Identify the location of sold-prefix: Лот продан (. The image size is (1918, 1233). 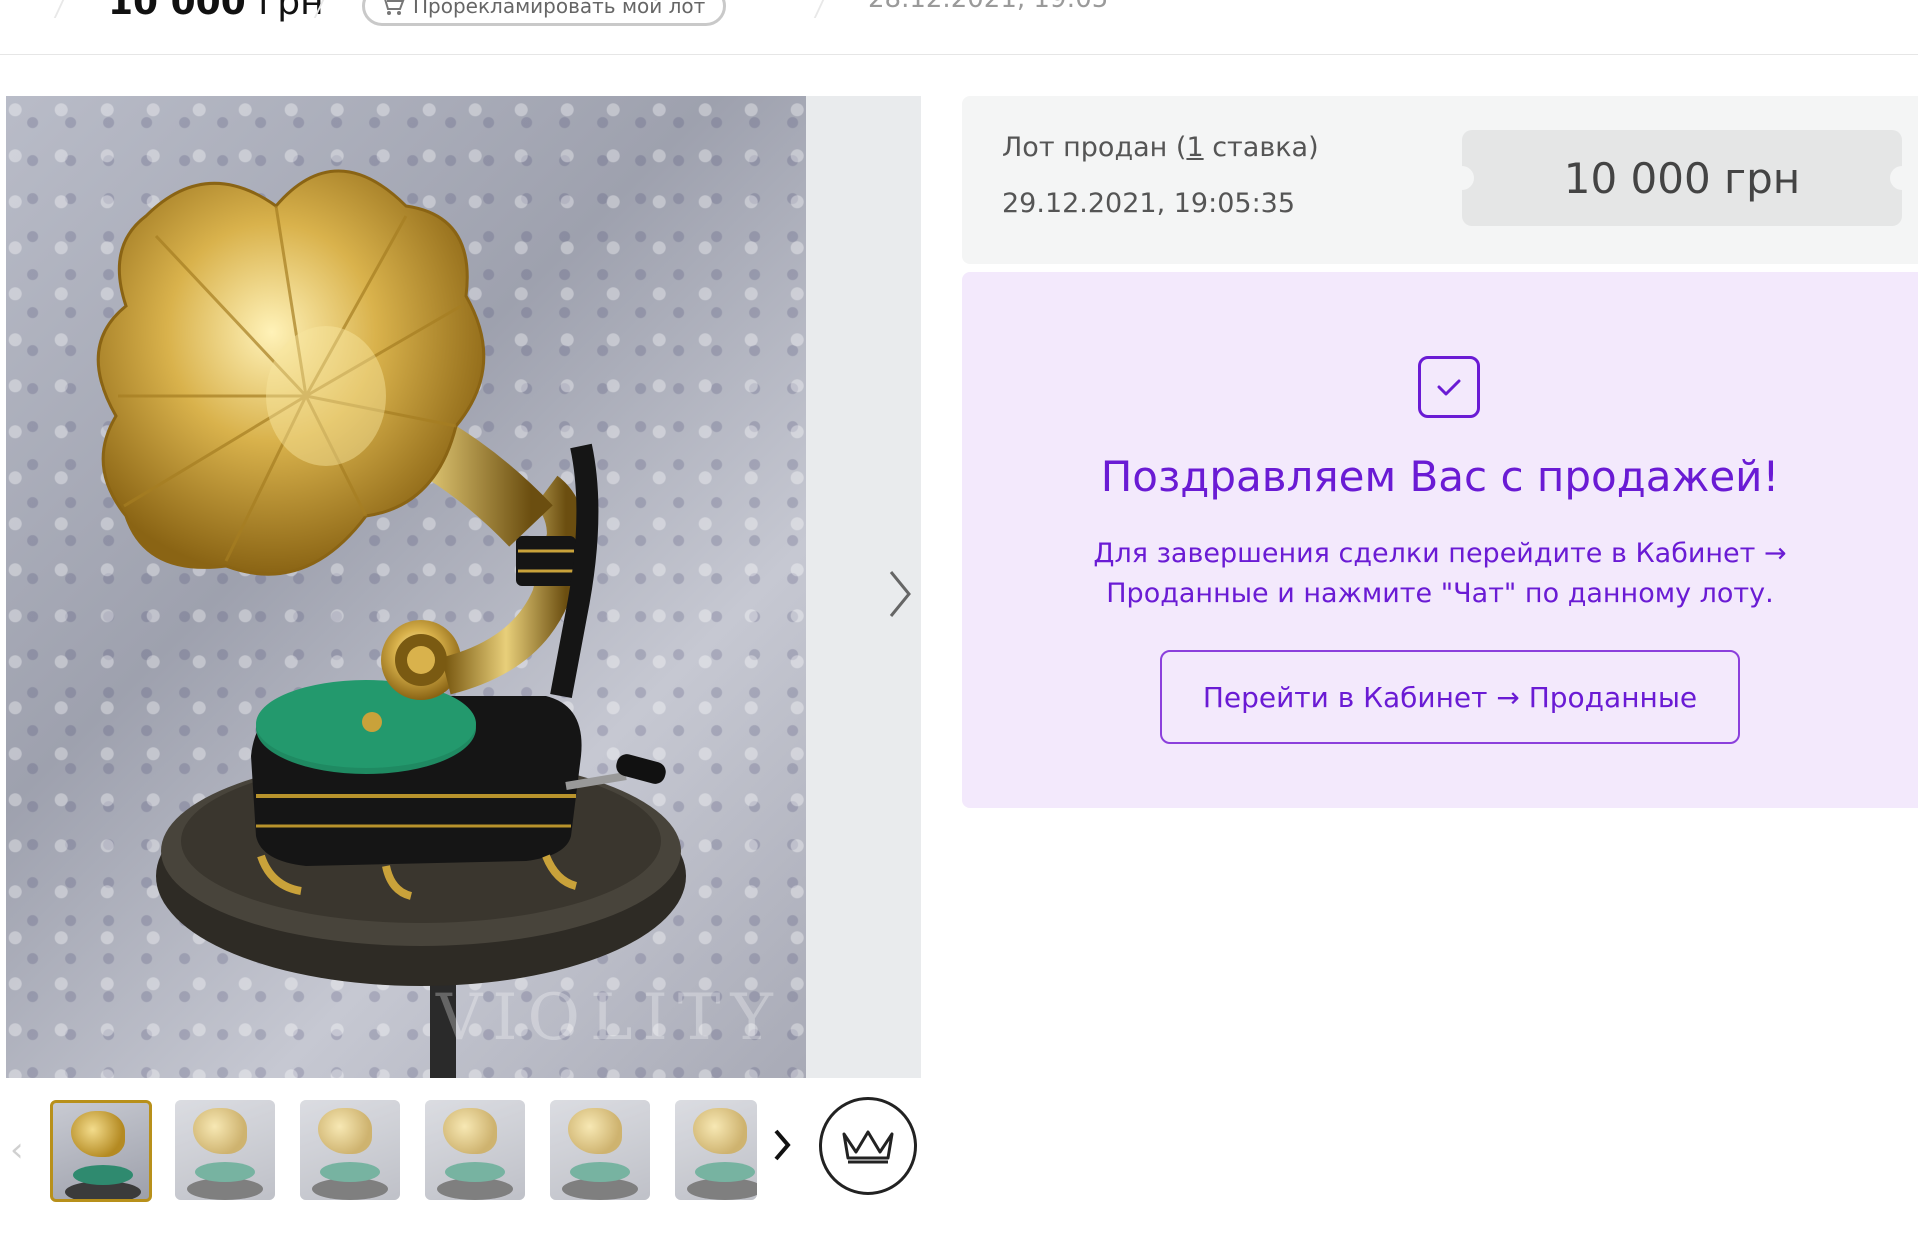
(1094, 147).